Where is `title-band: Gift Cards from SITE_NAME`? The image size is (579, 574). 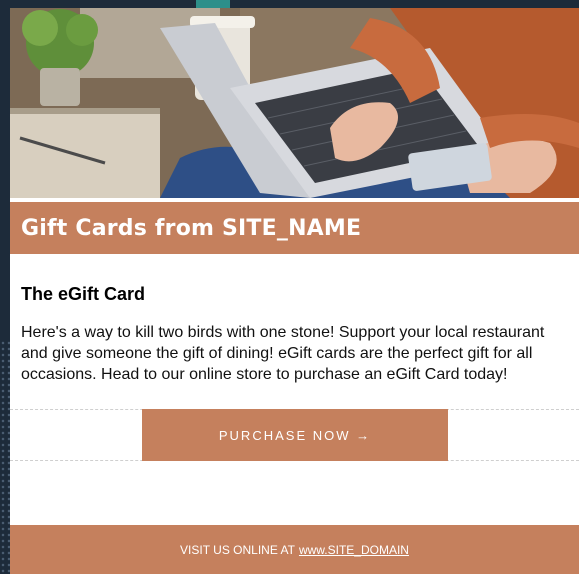 title-band: Gift Cards from SITE_NAME is located at coordinates (294, 226).